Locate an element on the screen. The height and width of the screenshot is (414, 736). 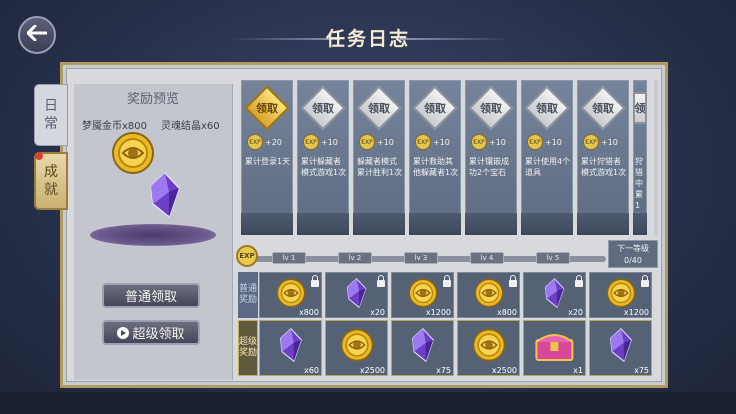
task-description: 累计躲藏者模式游戏1次 is located at coordinates (324, 167).